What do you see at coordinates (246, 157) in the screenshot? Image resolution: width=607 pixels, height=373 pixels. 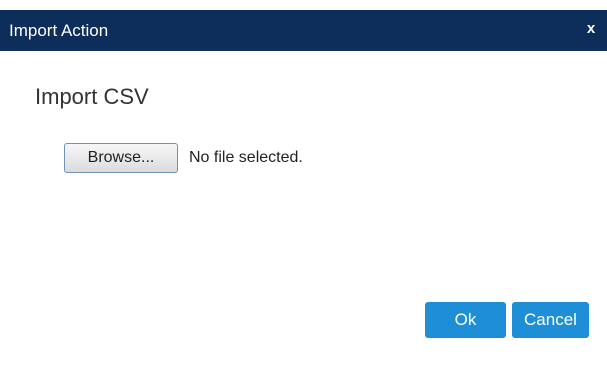 I see `file-status-text: No file selected.` at bounding box center [246, 157].